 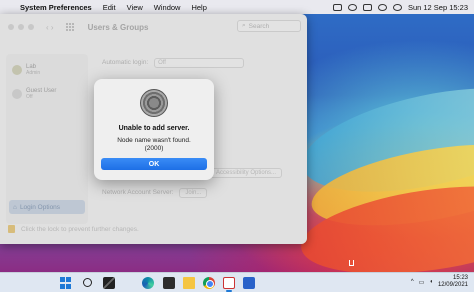 I want to click on search-icon, so click(x=87, y=282).